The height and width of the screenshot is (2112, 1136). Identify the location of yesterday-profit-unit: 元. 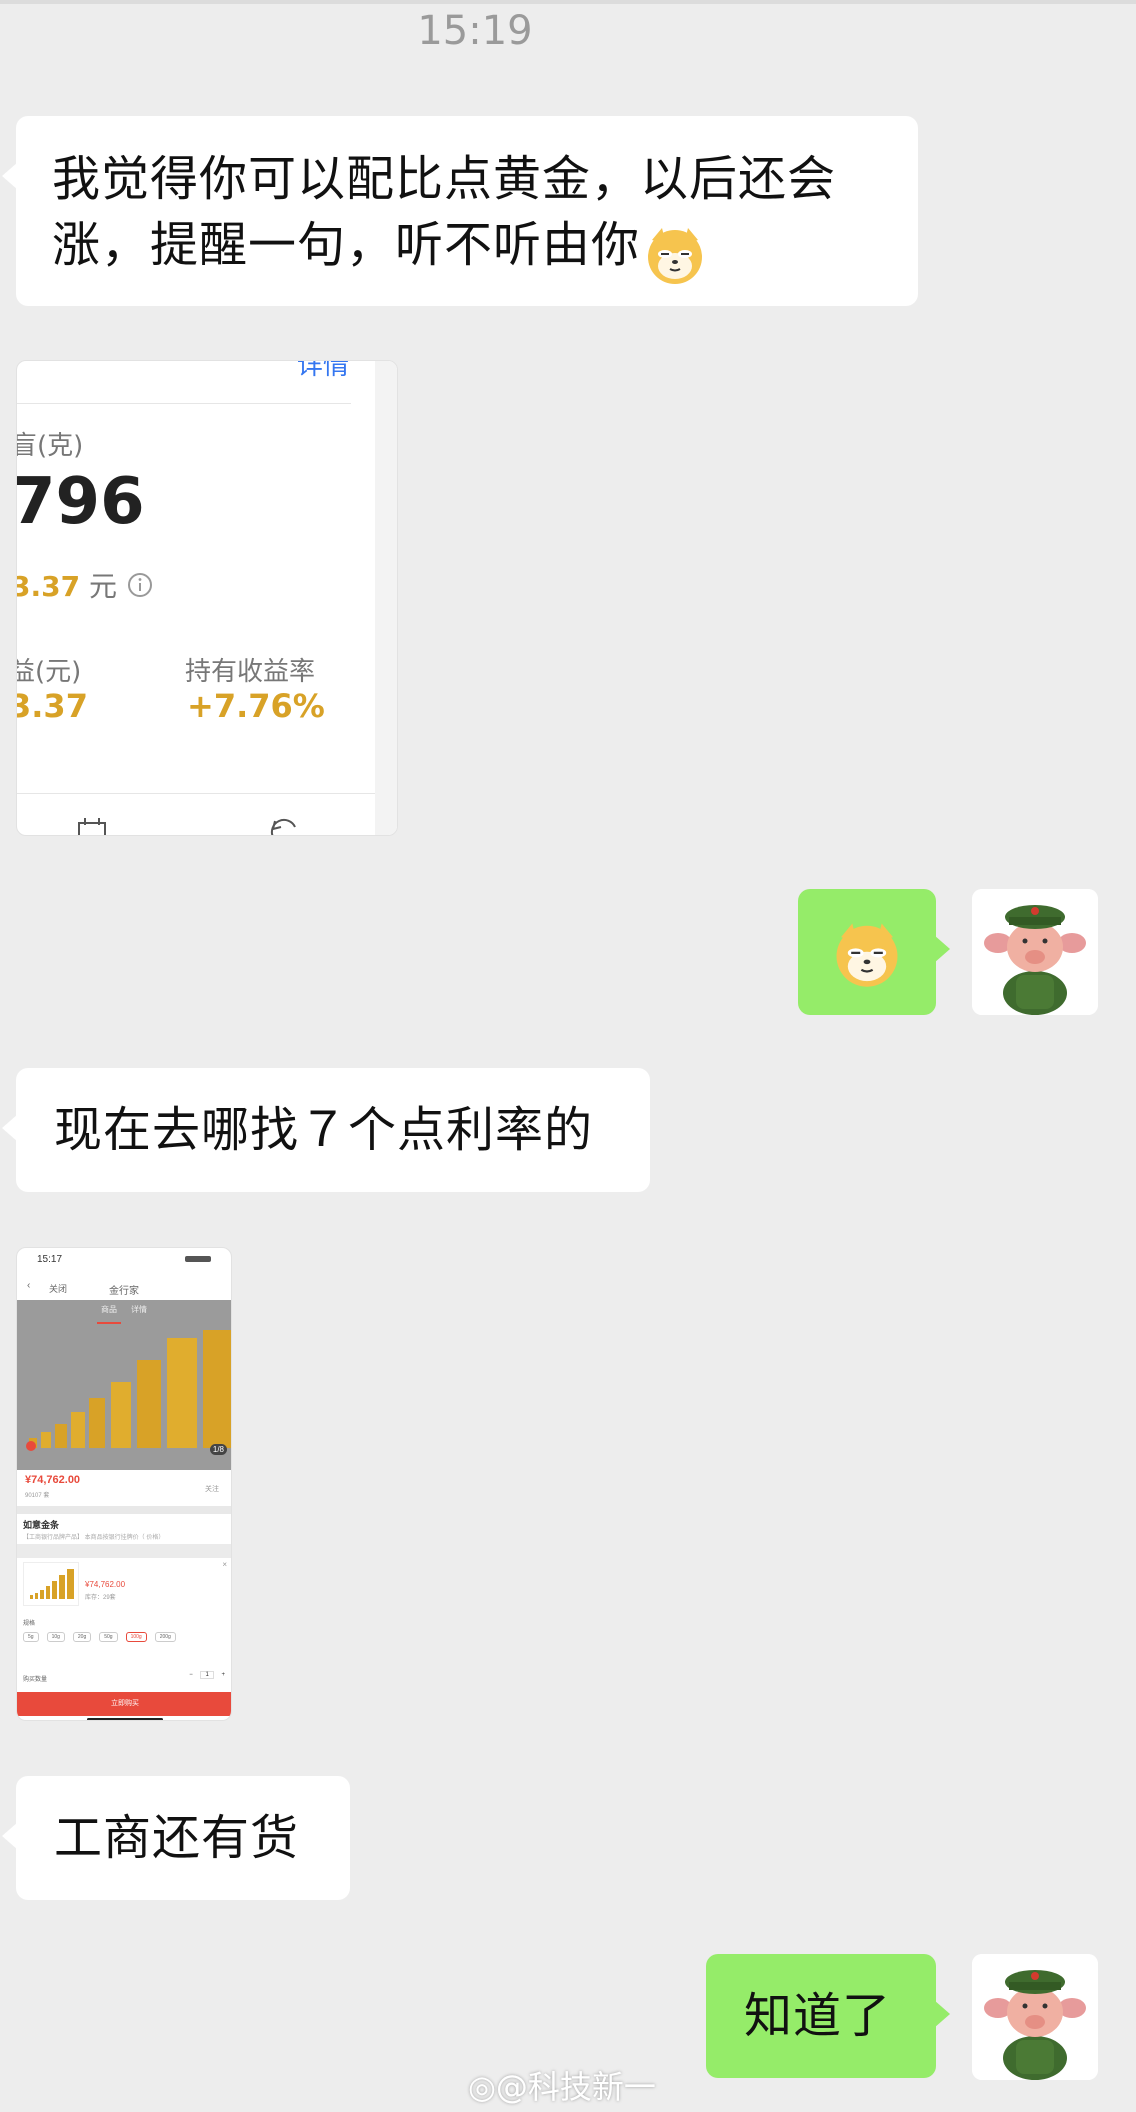
(103, 586).